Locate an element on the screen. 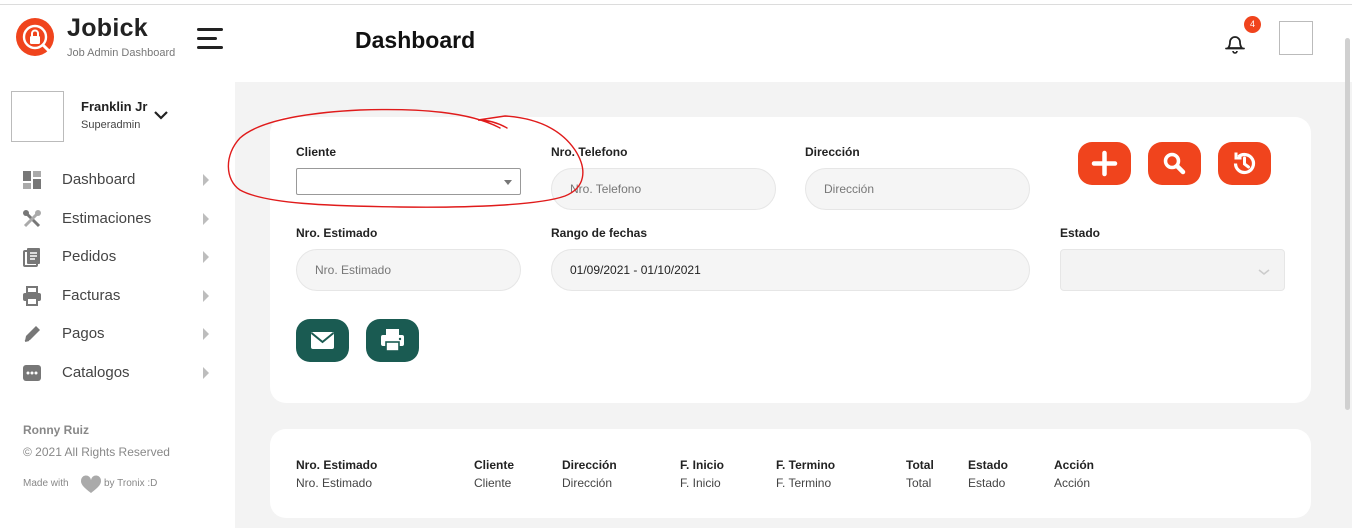  app-subtitle: Job Admin Dashboard is located at coordinates (121, 53).